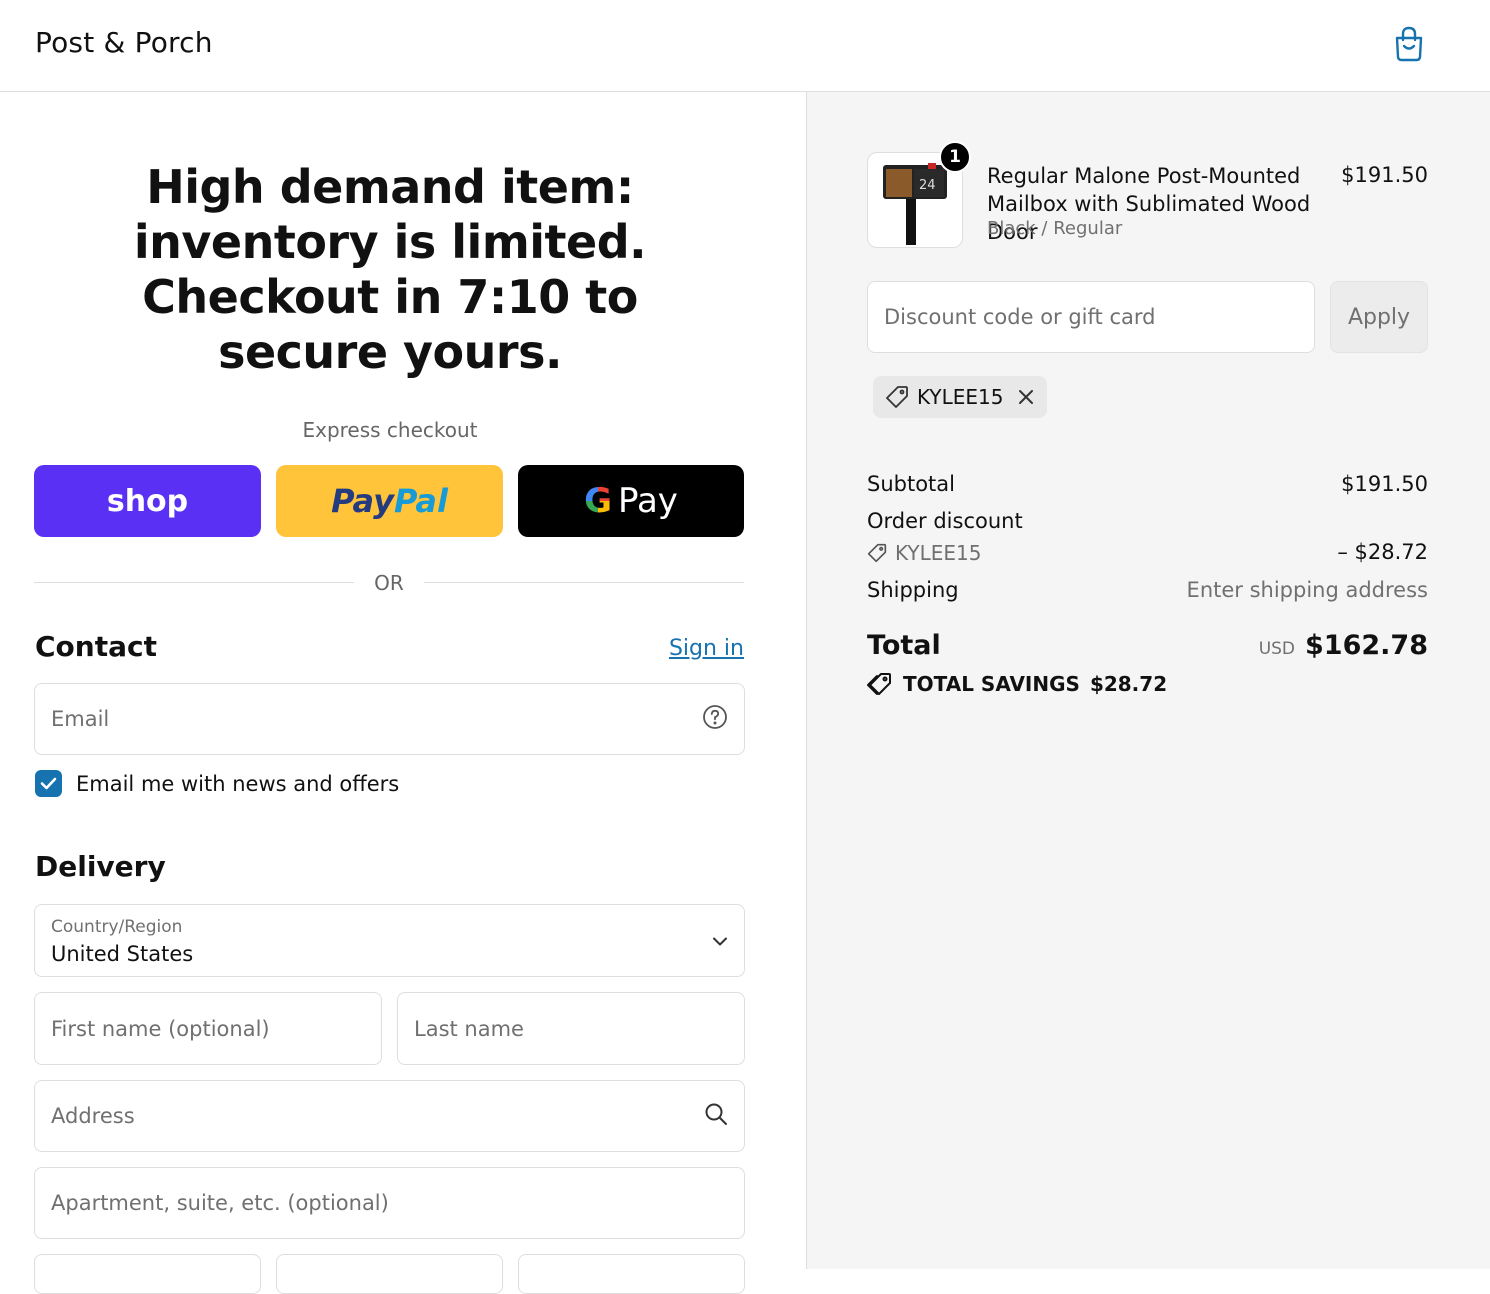 The width and height of the screenshot is (1490, 1294). What do you see at coordinates (991, 684) in the screenshot?
I see `savings-label: TOTAL SAVINGS` at bounding box center [991, 684].